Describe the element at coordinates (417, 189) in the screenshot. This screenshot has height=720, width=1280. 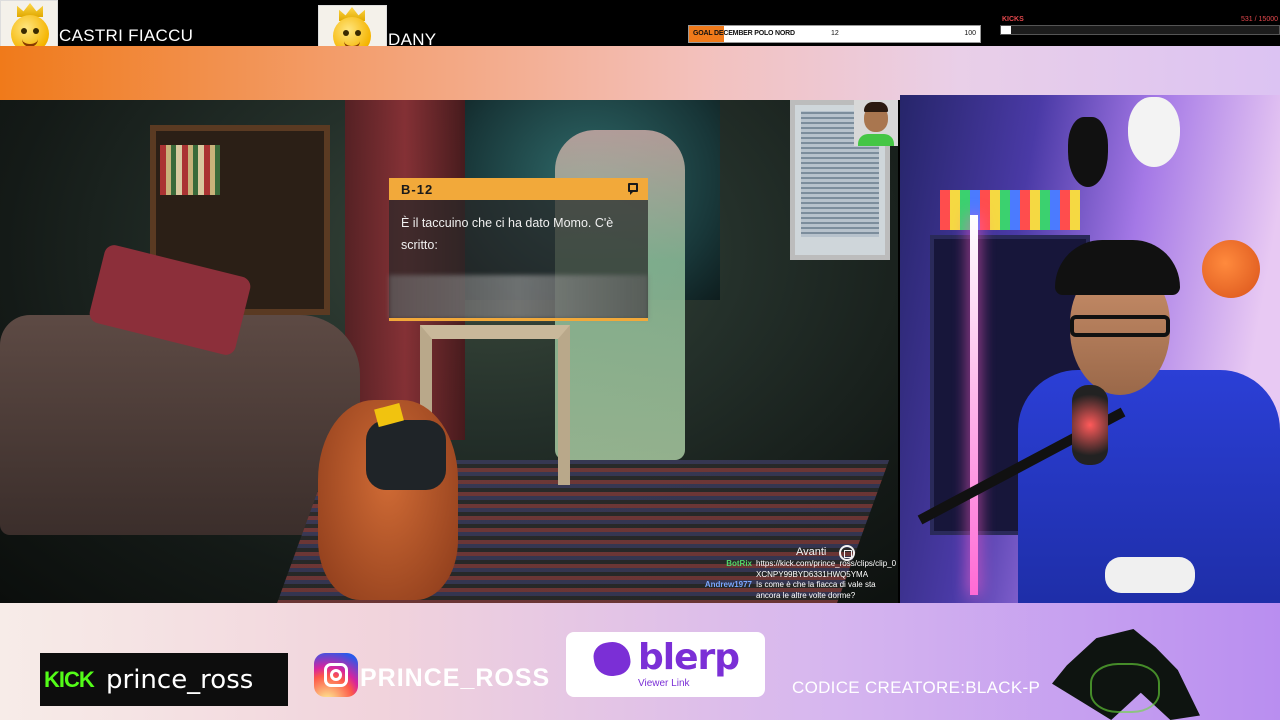
I see `dialog-speaker: B-12` at that location.